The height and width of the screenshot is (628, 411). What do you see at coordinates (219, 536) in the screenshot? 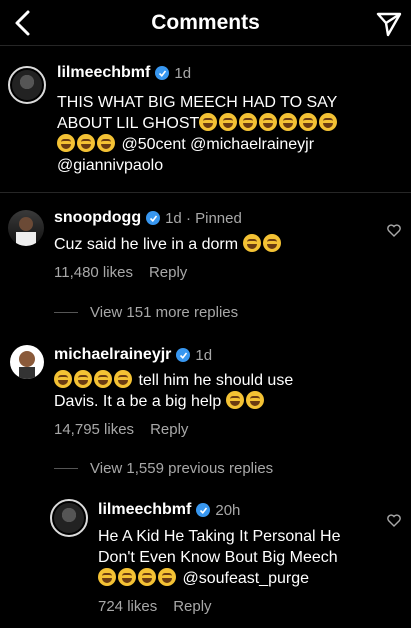
I see `reply-line: He A Kid He Taking It Personal He` at bounding box center [219, 536].